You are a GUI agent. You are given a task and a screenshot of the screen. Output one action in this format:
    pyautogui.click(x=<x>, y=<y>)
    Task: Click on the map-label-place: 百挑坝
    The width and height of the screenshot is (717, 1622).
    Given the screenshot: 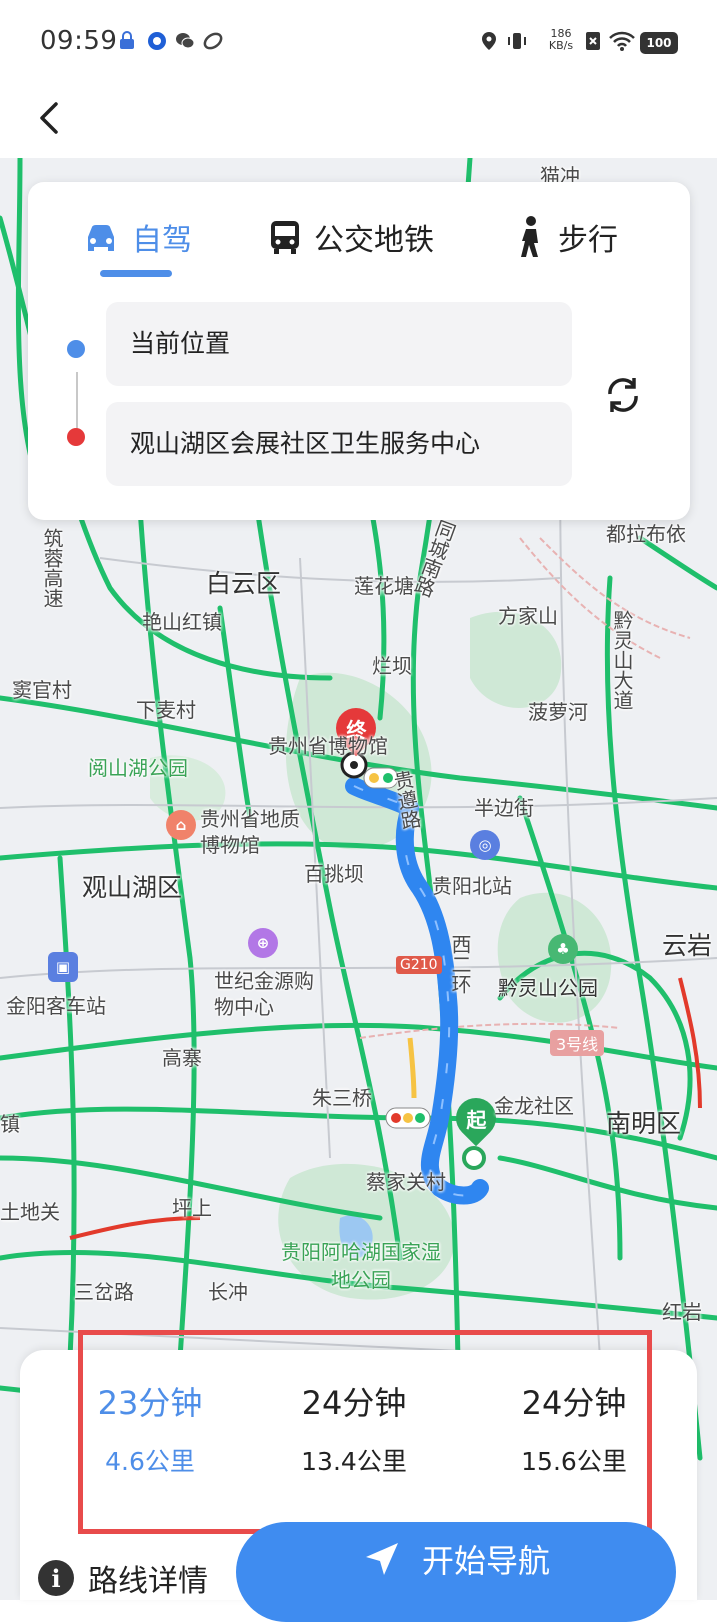 What is the action you would take?
    pyautogui.click(x=334, y=874)
    